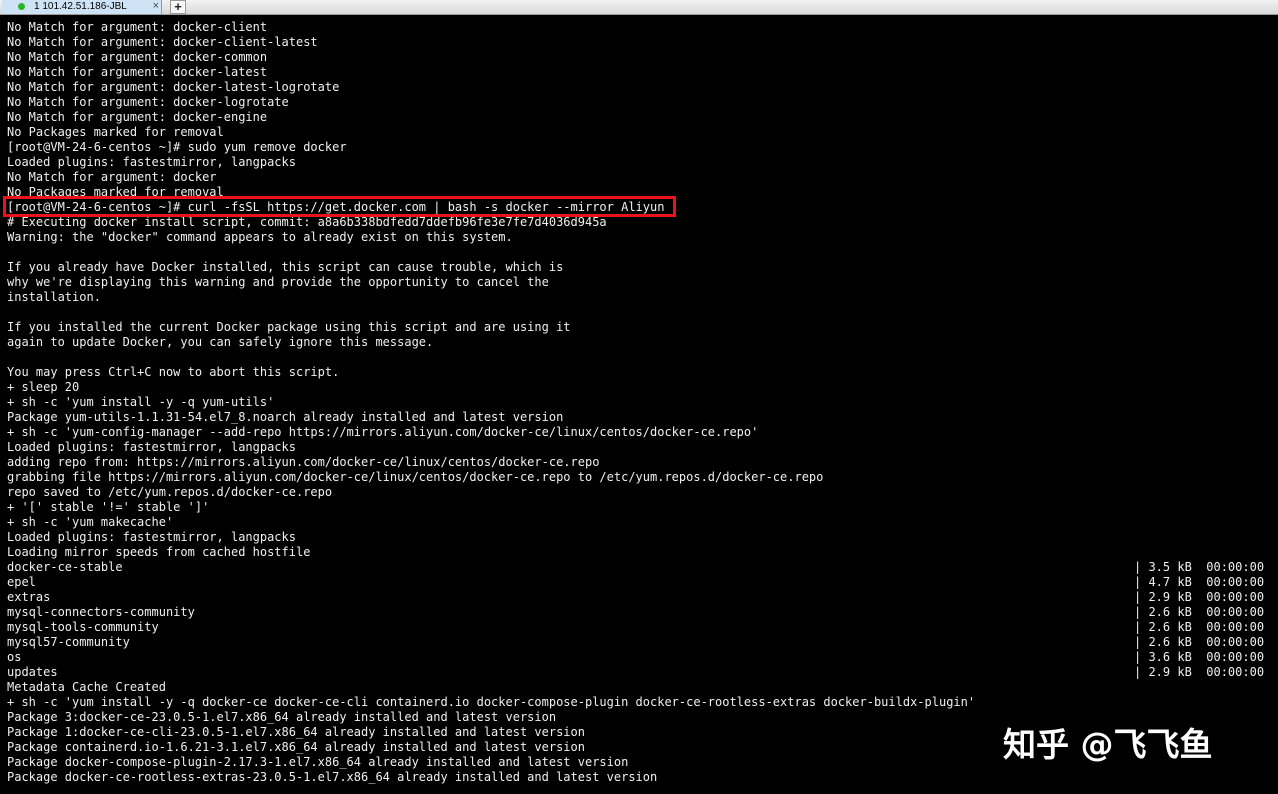 The image size is (1278, 794). What do you see at coordinates (1199, 582) in the screenshot?
I see `repo-download-stat: | 4.7 kB 00:00:00` at bounding box center [1199, 582].